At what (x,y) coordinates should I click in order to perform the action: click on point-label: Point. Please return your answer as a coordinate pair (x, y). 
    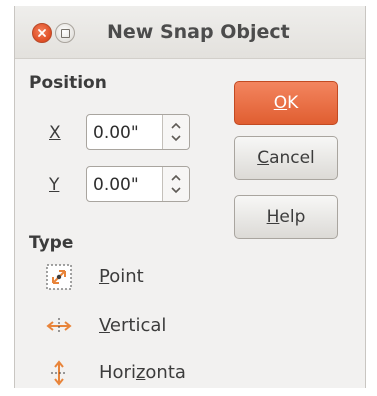
    Looking at the image, I should click on (121, 276).